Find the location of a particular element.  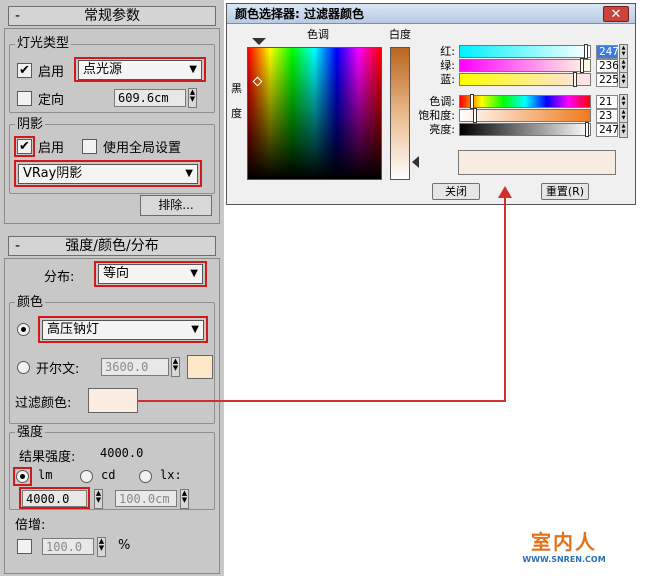

watermark-logo: 室内人 WWW.SNREN.COM is located at coordinates (564, 552).